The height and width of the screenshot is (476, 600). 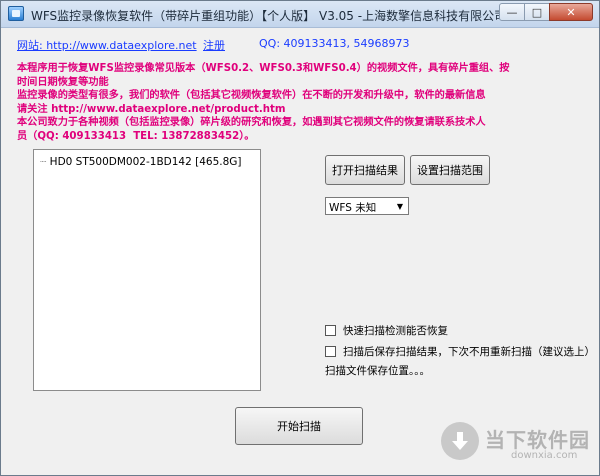 I want to click on description-line: 员（QQ: 409133413 TEL: 13872883452）。, so click(x=136, y=136).